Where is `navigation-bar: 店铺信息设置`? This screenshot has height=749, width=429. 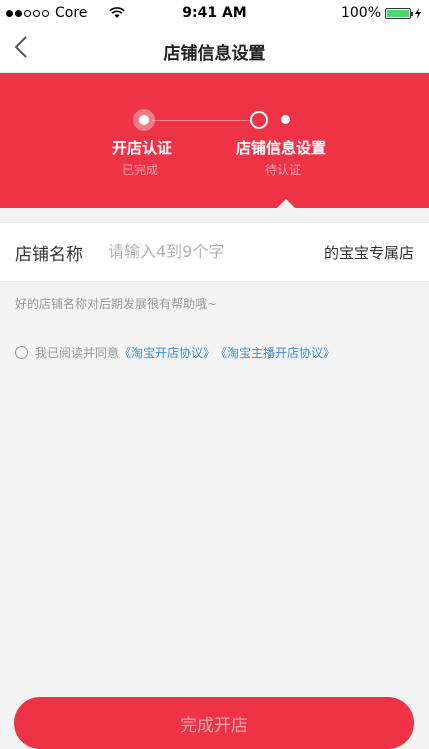
navigation-bar: 店铺信息设置 is located at coordinates (214, 50).